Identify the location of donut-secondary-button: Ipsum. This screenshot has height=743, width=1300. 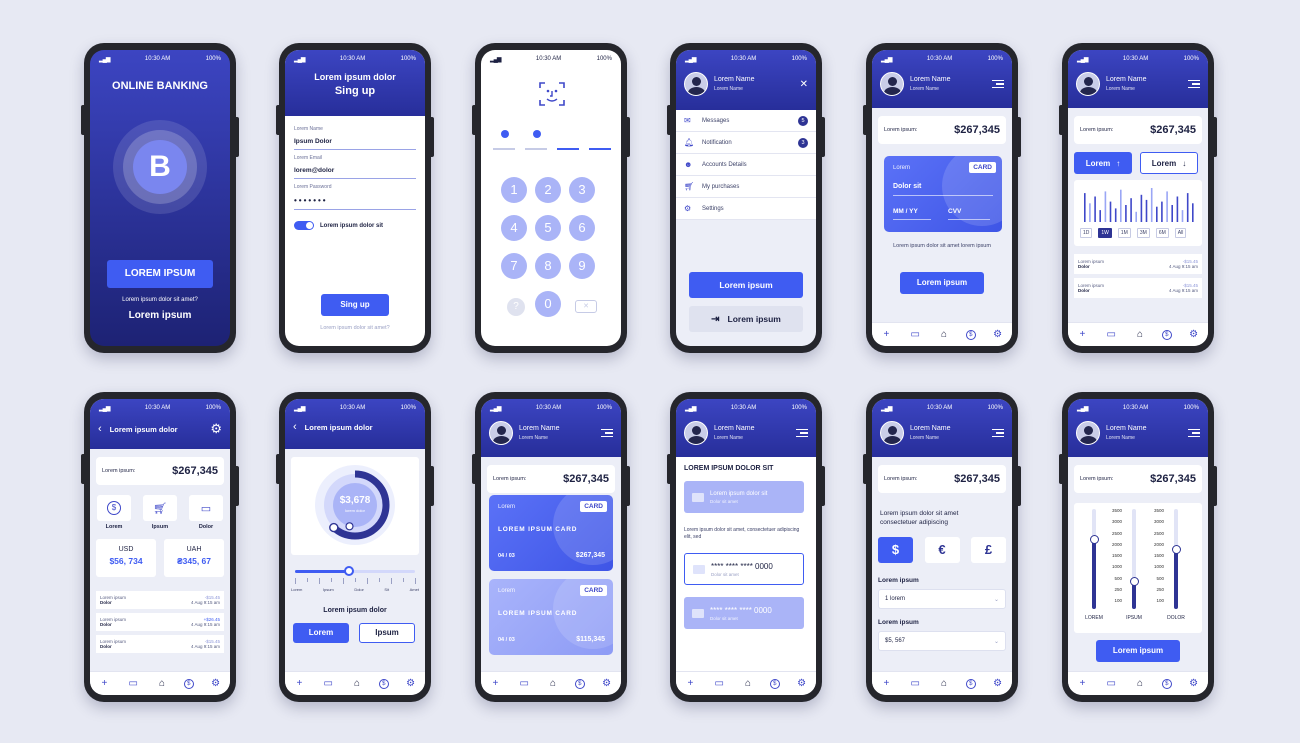
(387, 633).